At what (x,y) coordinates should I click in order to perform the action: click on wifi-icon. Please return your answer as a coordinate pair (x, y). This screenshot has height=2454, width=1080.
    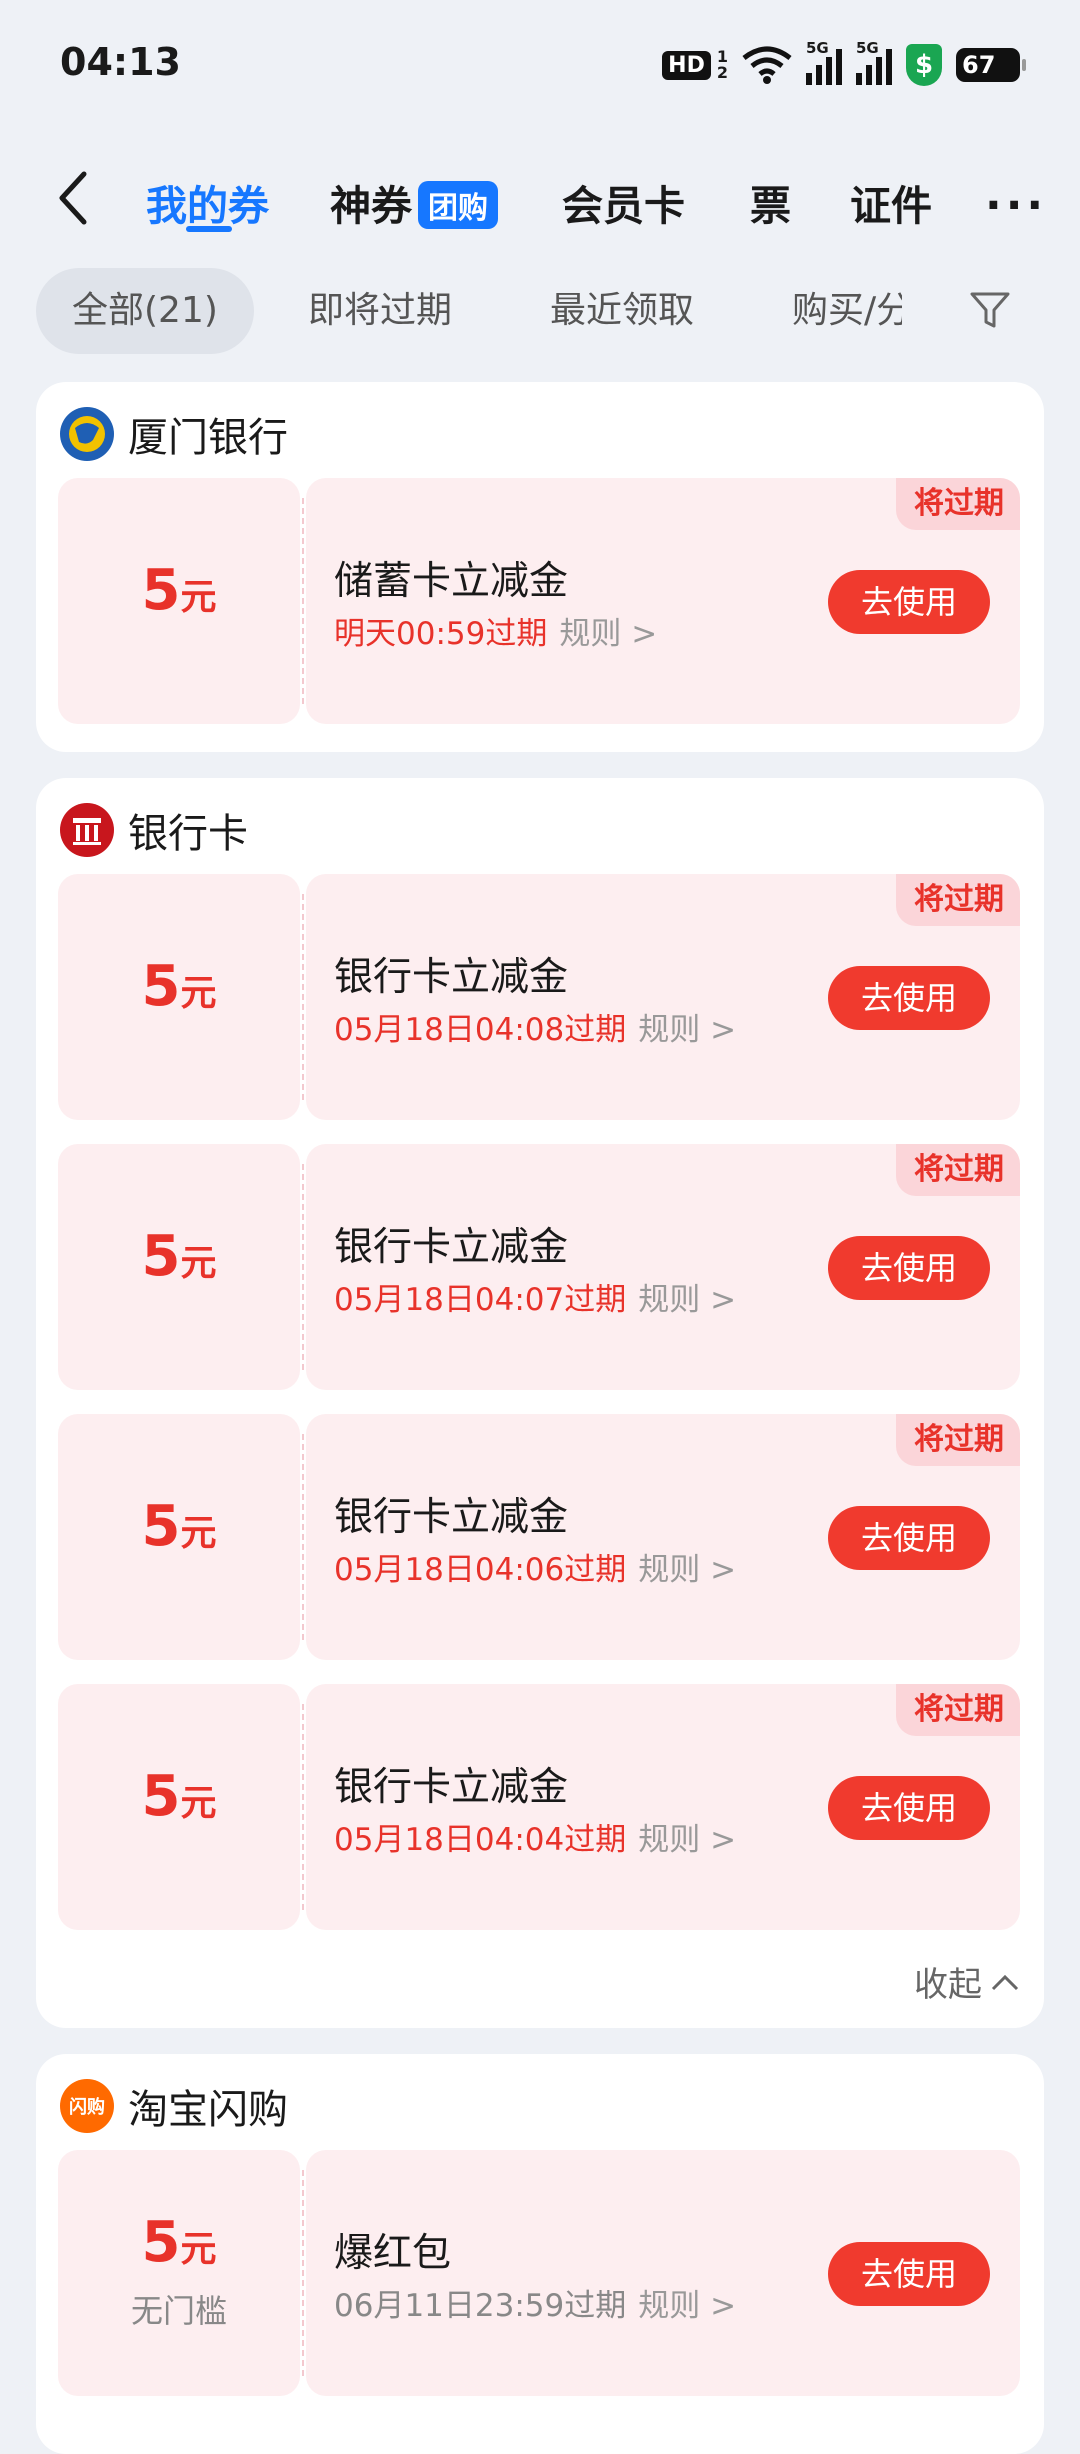
    Looking at the image, I should click on (767, 65).